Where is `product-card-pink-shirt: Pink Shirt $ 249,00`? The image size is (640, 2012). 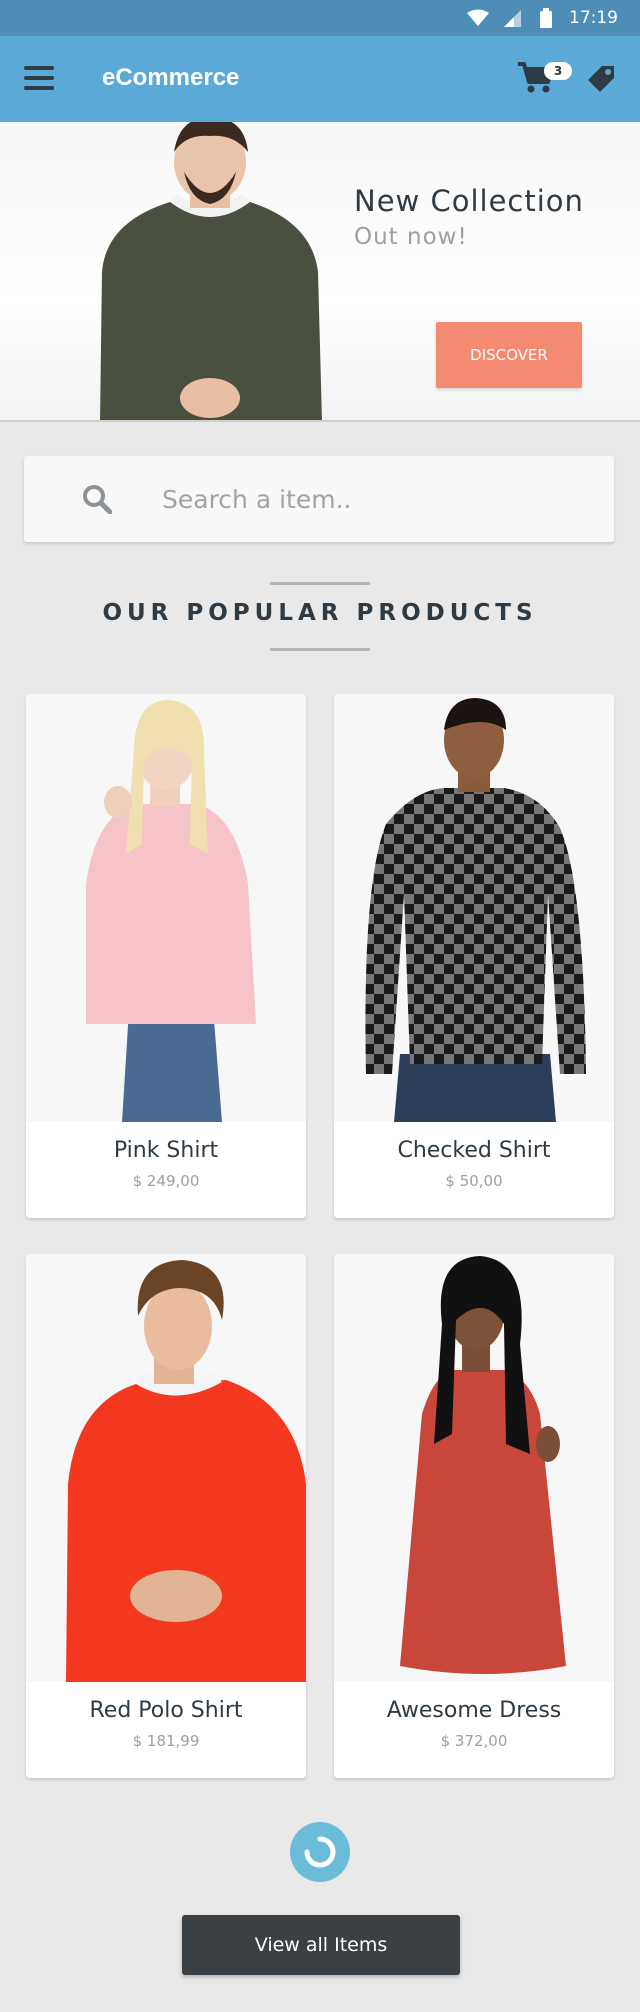
product-card-pink-shirt: Pink Shirt $ 249,00 is located at coordinates (166, 956).